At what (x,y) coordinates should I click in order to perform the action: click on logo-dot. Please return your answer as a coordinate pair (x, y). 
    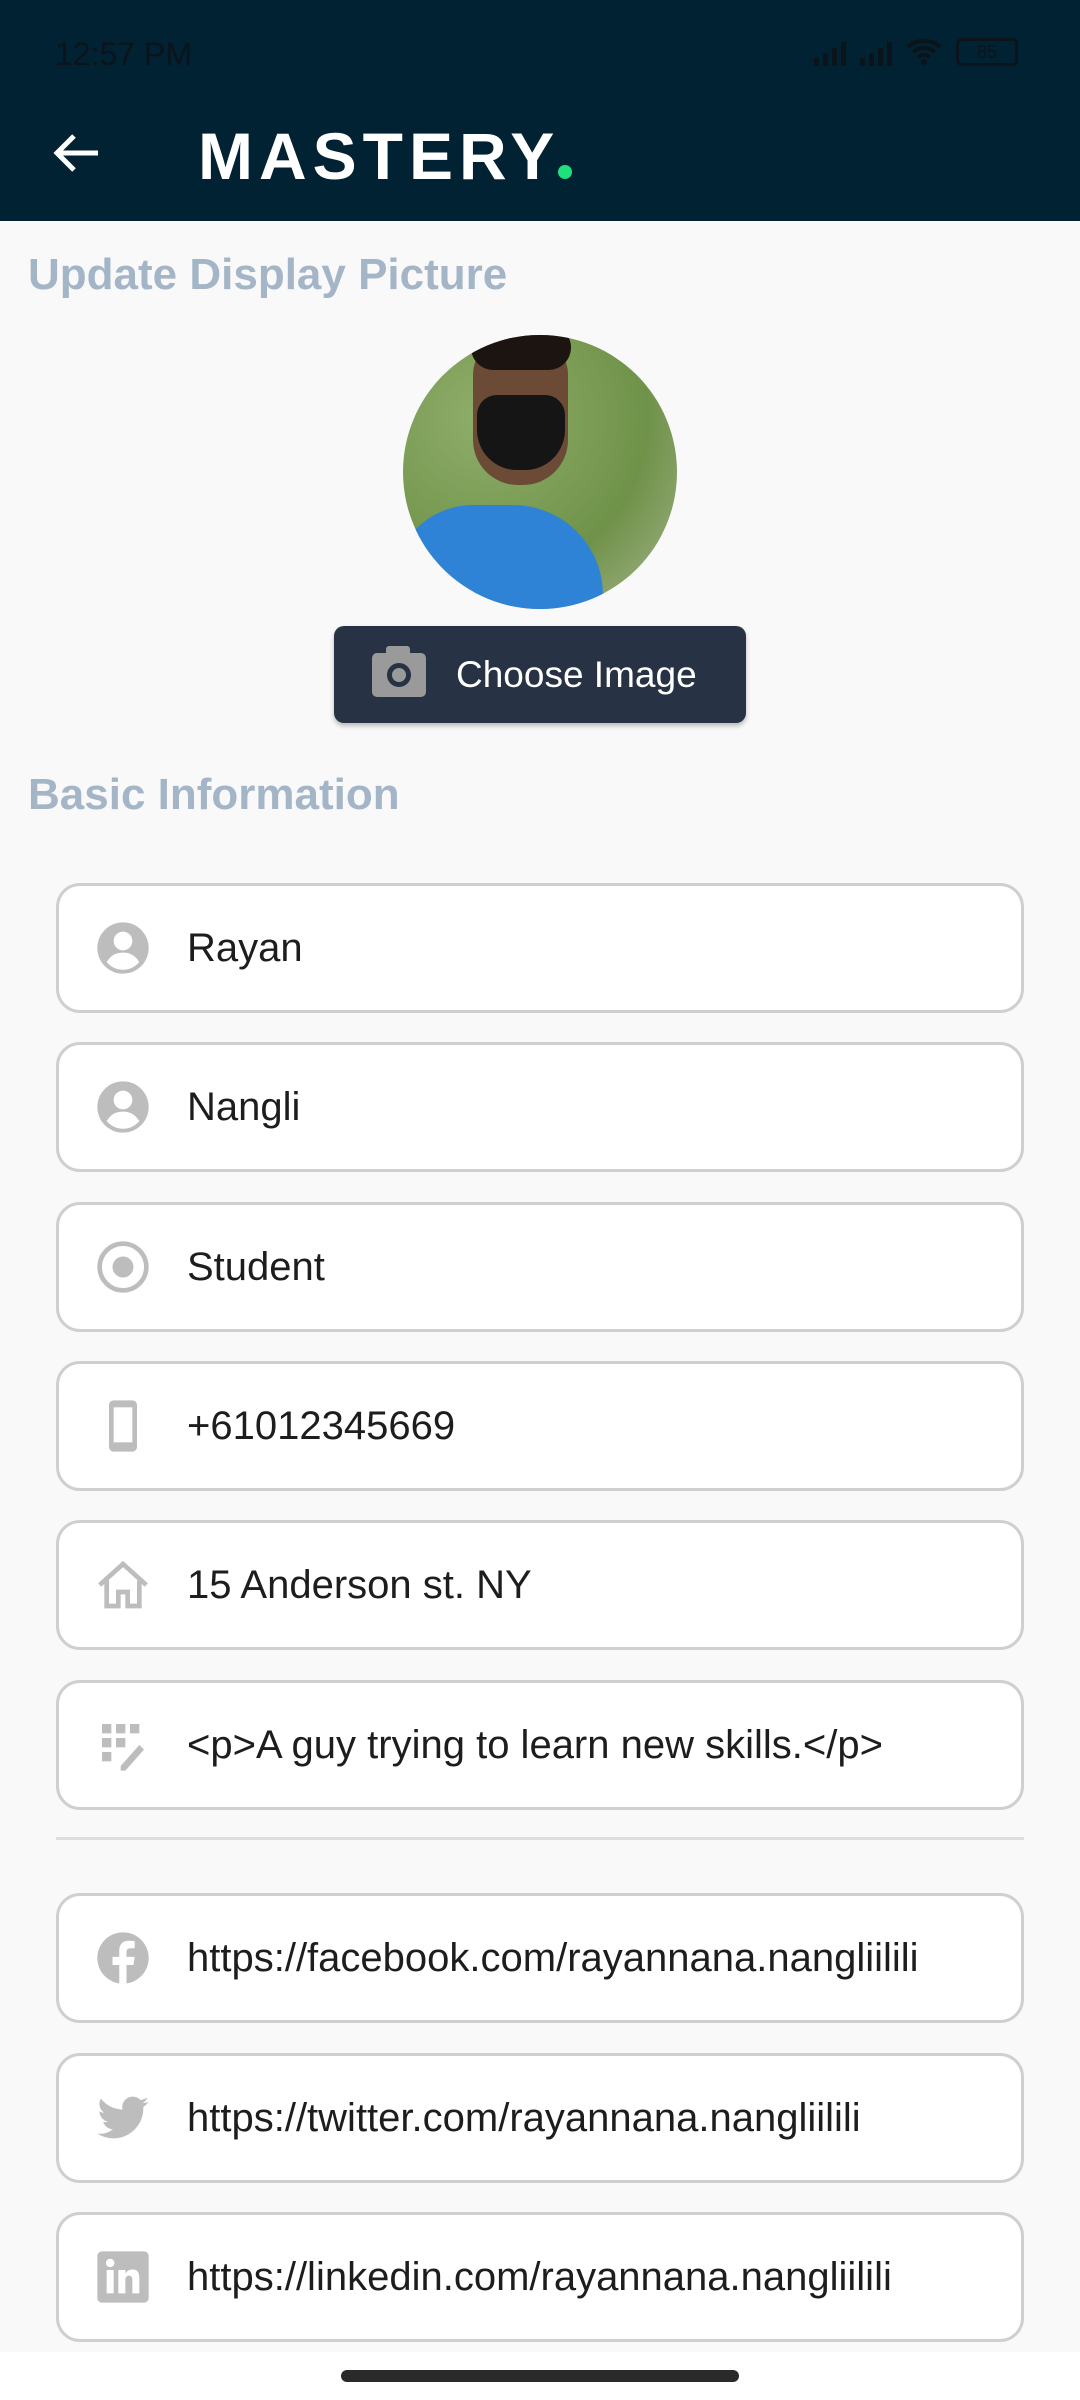
    Looking at the image, I should click on (565, 172).